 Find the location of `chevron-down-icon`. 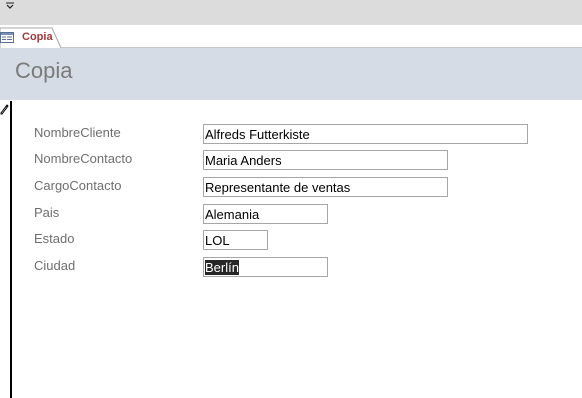

chevron-down-icon is located at coordinates (10, 6).